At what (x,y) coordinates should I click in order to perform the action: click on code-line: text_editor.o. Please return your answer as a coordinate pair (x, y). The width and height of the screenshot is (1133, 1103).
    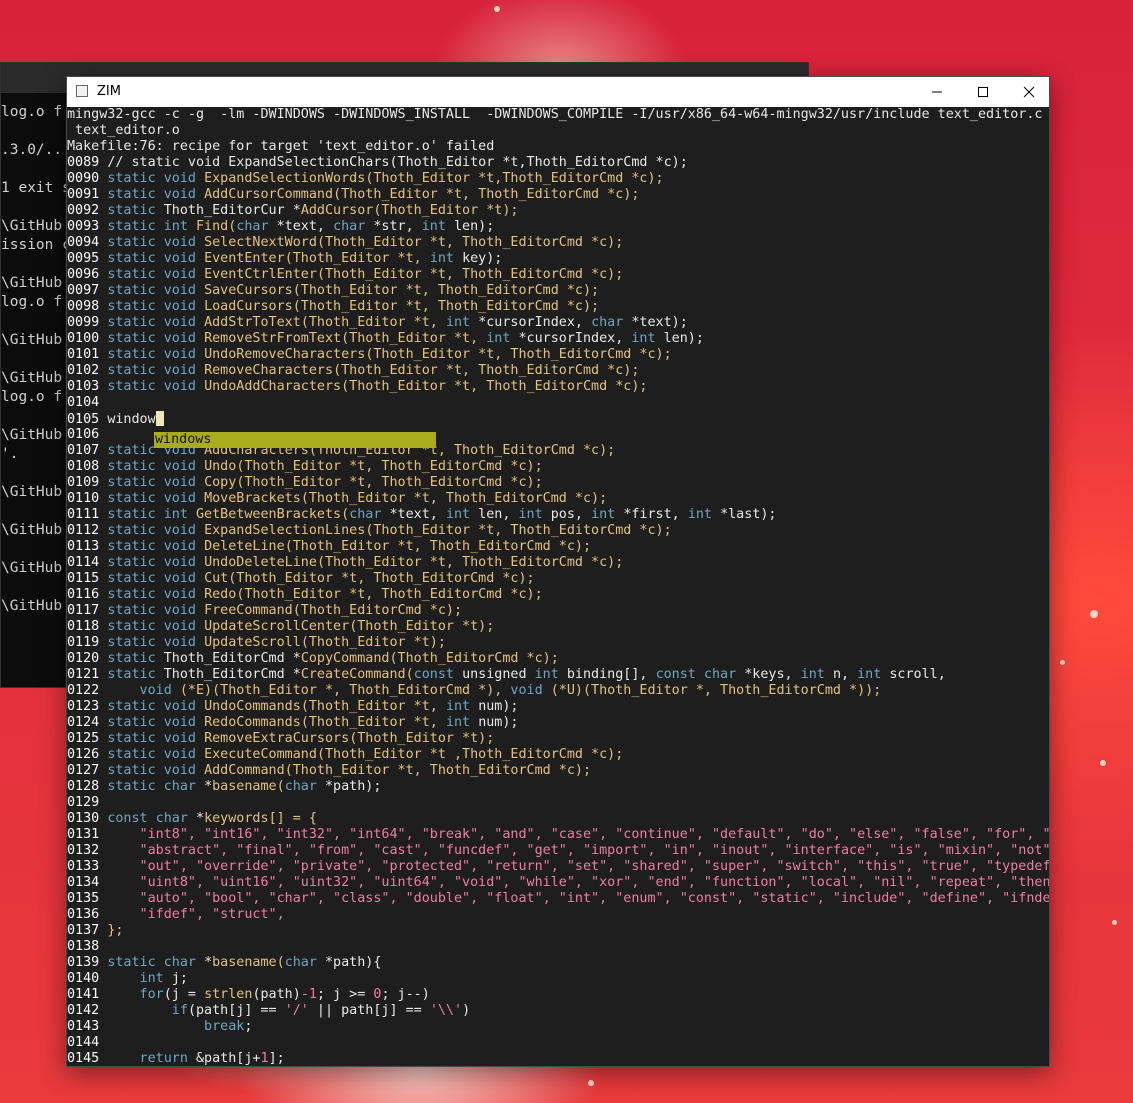
    Looking at the image, I should click on (558, 131).